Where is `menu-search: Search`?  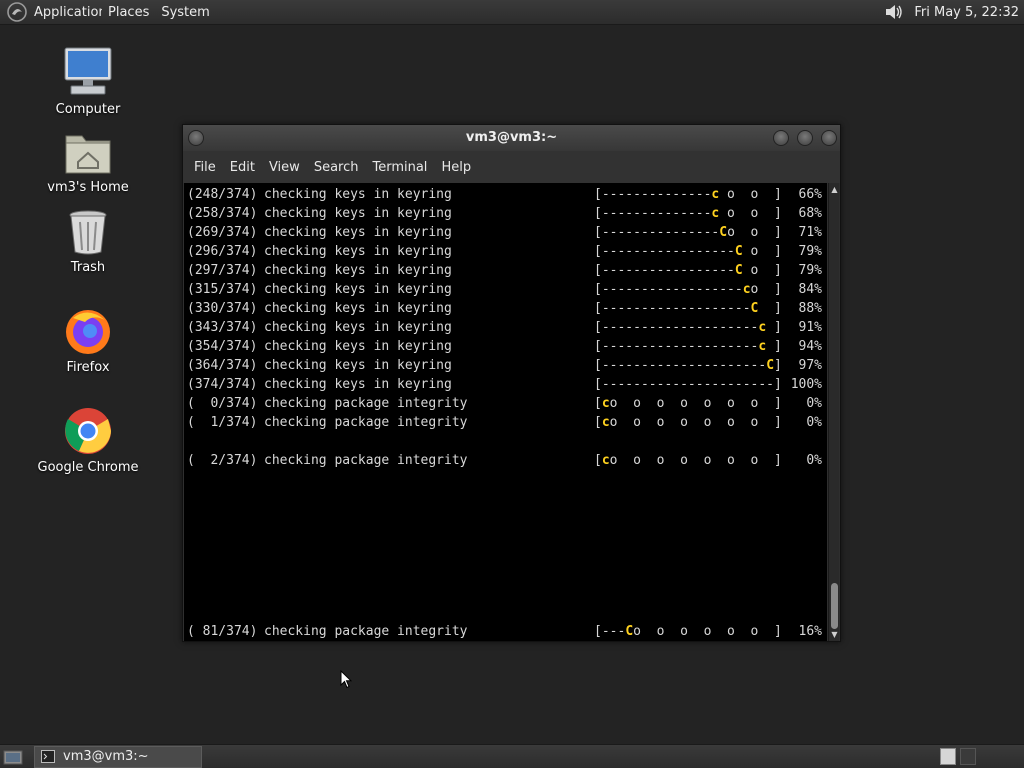 menu-search: Search is located at coordinates (336, 167).